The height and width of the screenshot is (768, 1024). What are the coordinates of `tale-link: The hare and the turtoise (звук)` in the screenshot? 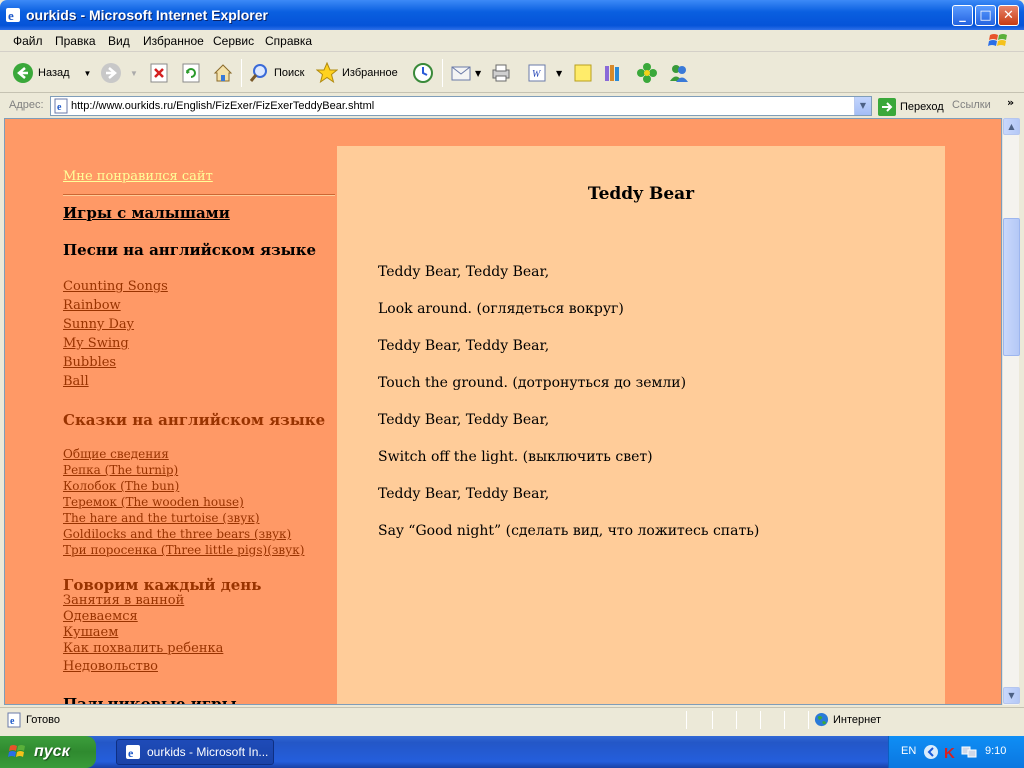 It's located at (161, 518).